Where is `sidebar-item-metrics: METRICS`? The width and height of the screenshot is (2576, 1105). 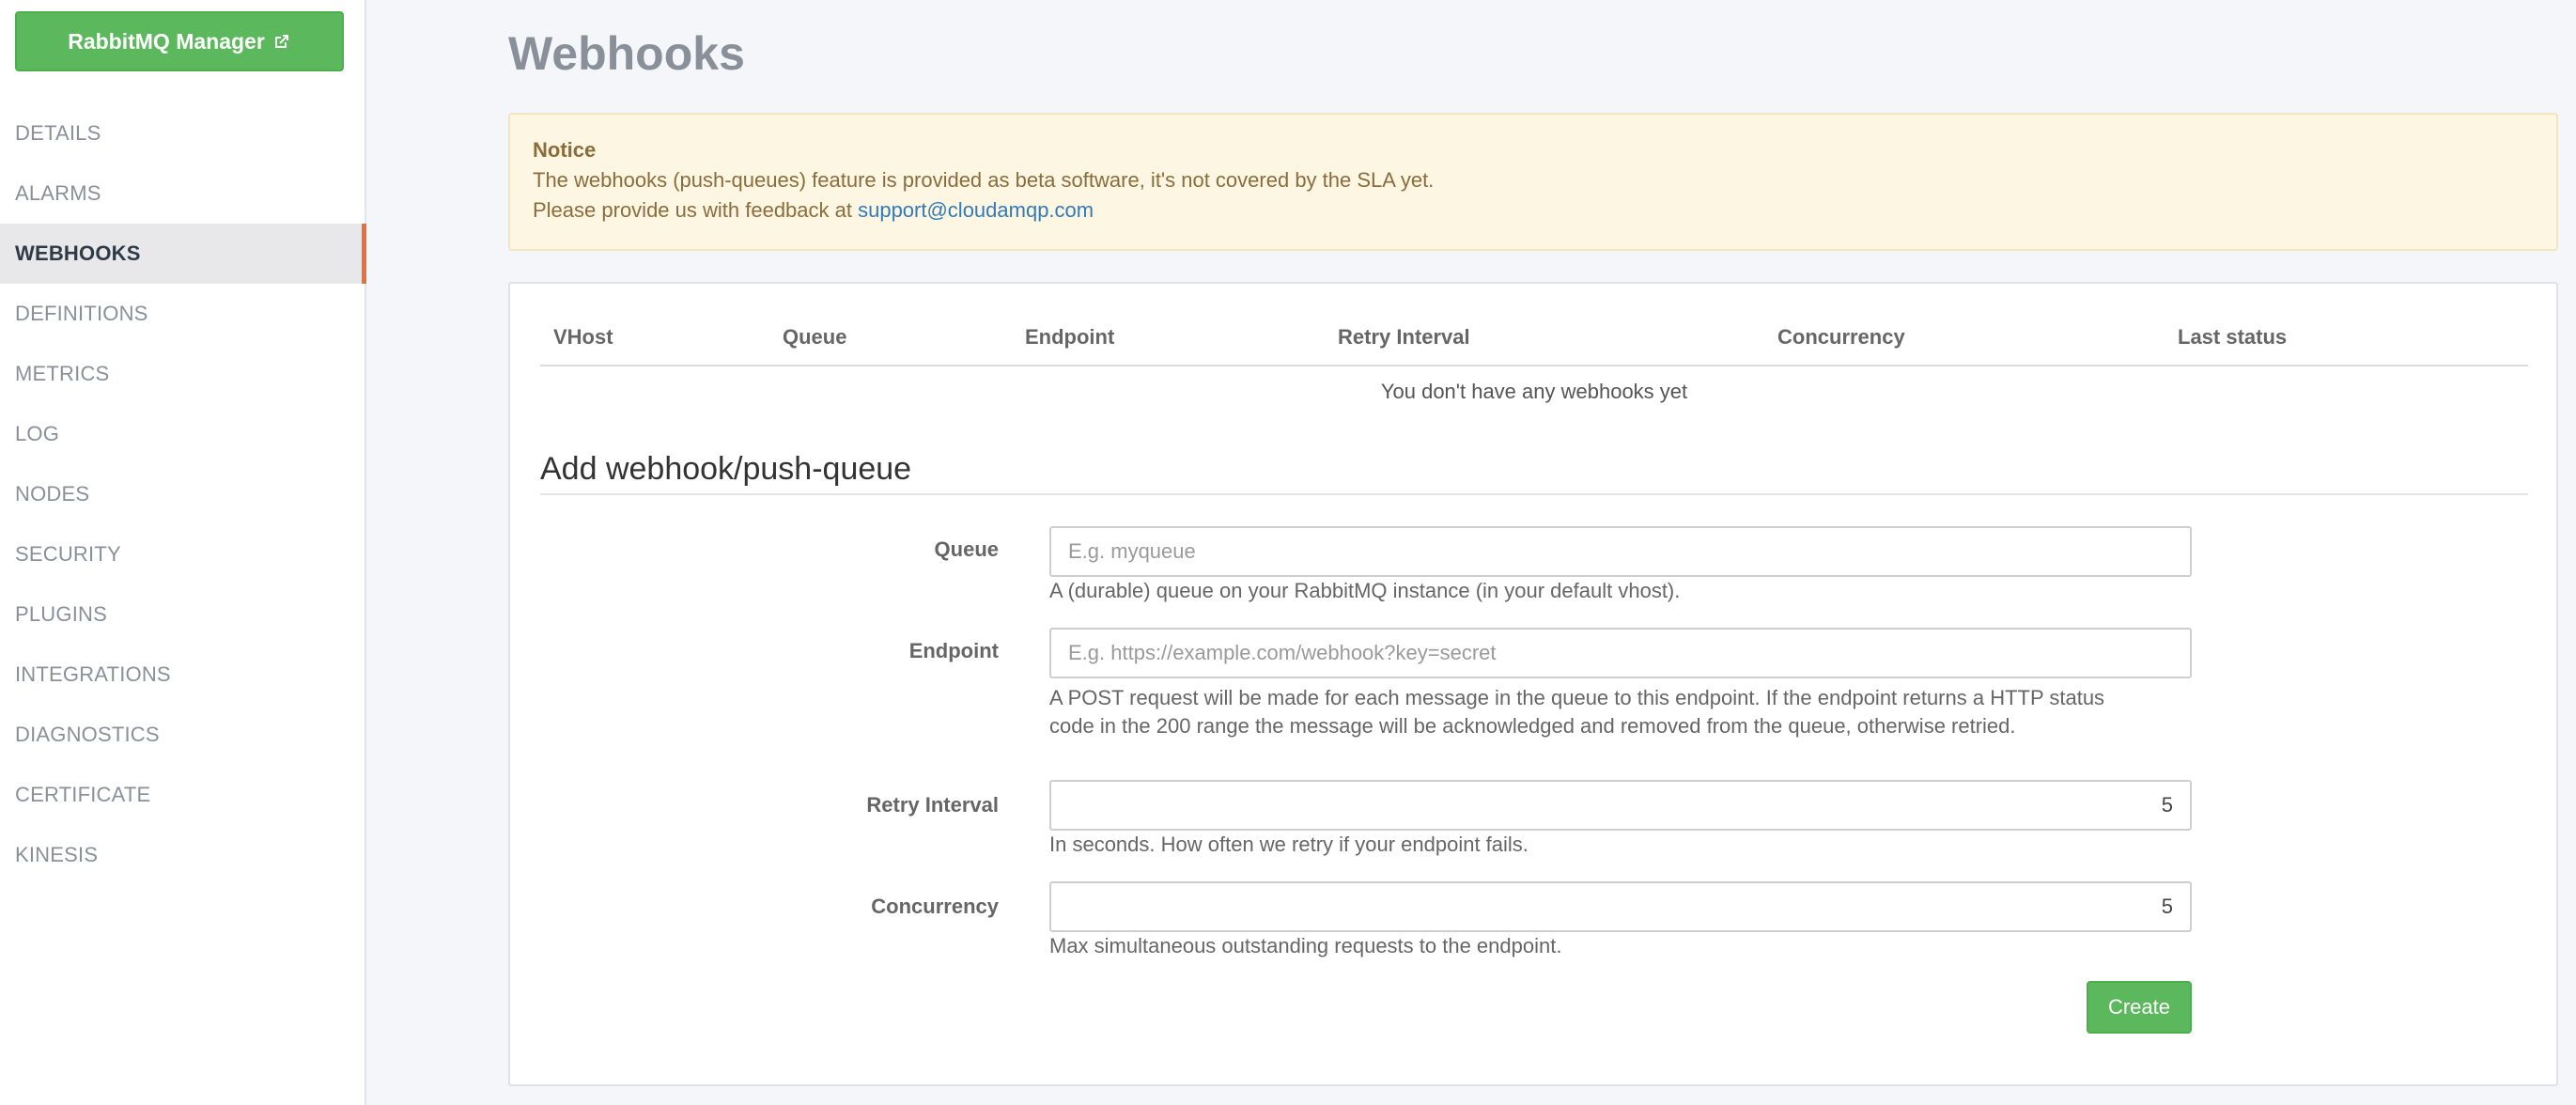
sidebar-item-metrics: METRICS is located at coordinates (183, 374).